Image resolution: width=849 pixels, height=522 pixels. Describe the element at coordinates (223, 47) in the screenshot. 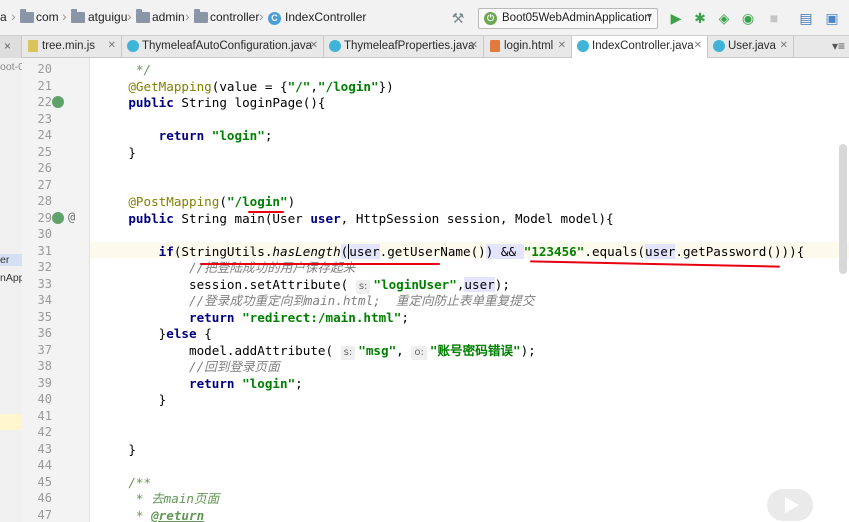

I see `tab-thymeleaf-auto-configuration: ThymeleafAutoConfiguration.java ✕` at that location.